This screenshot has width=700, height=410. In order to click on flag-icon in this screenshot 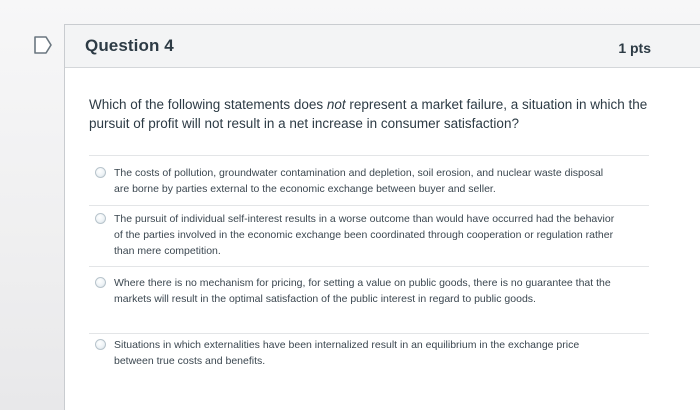, I will do `click(43, 45)`.